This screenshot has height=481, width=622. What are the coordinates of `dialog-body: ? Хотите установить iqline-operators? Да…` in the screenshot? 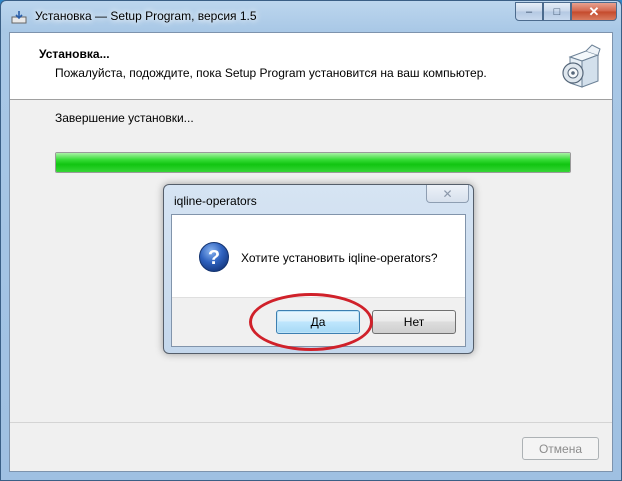 It's located at (318, 280).